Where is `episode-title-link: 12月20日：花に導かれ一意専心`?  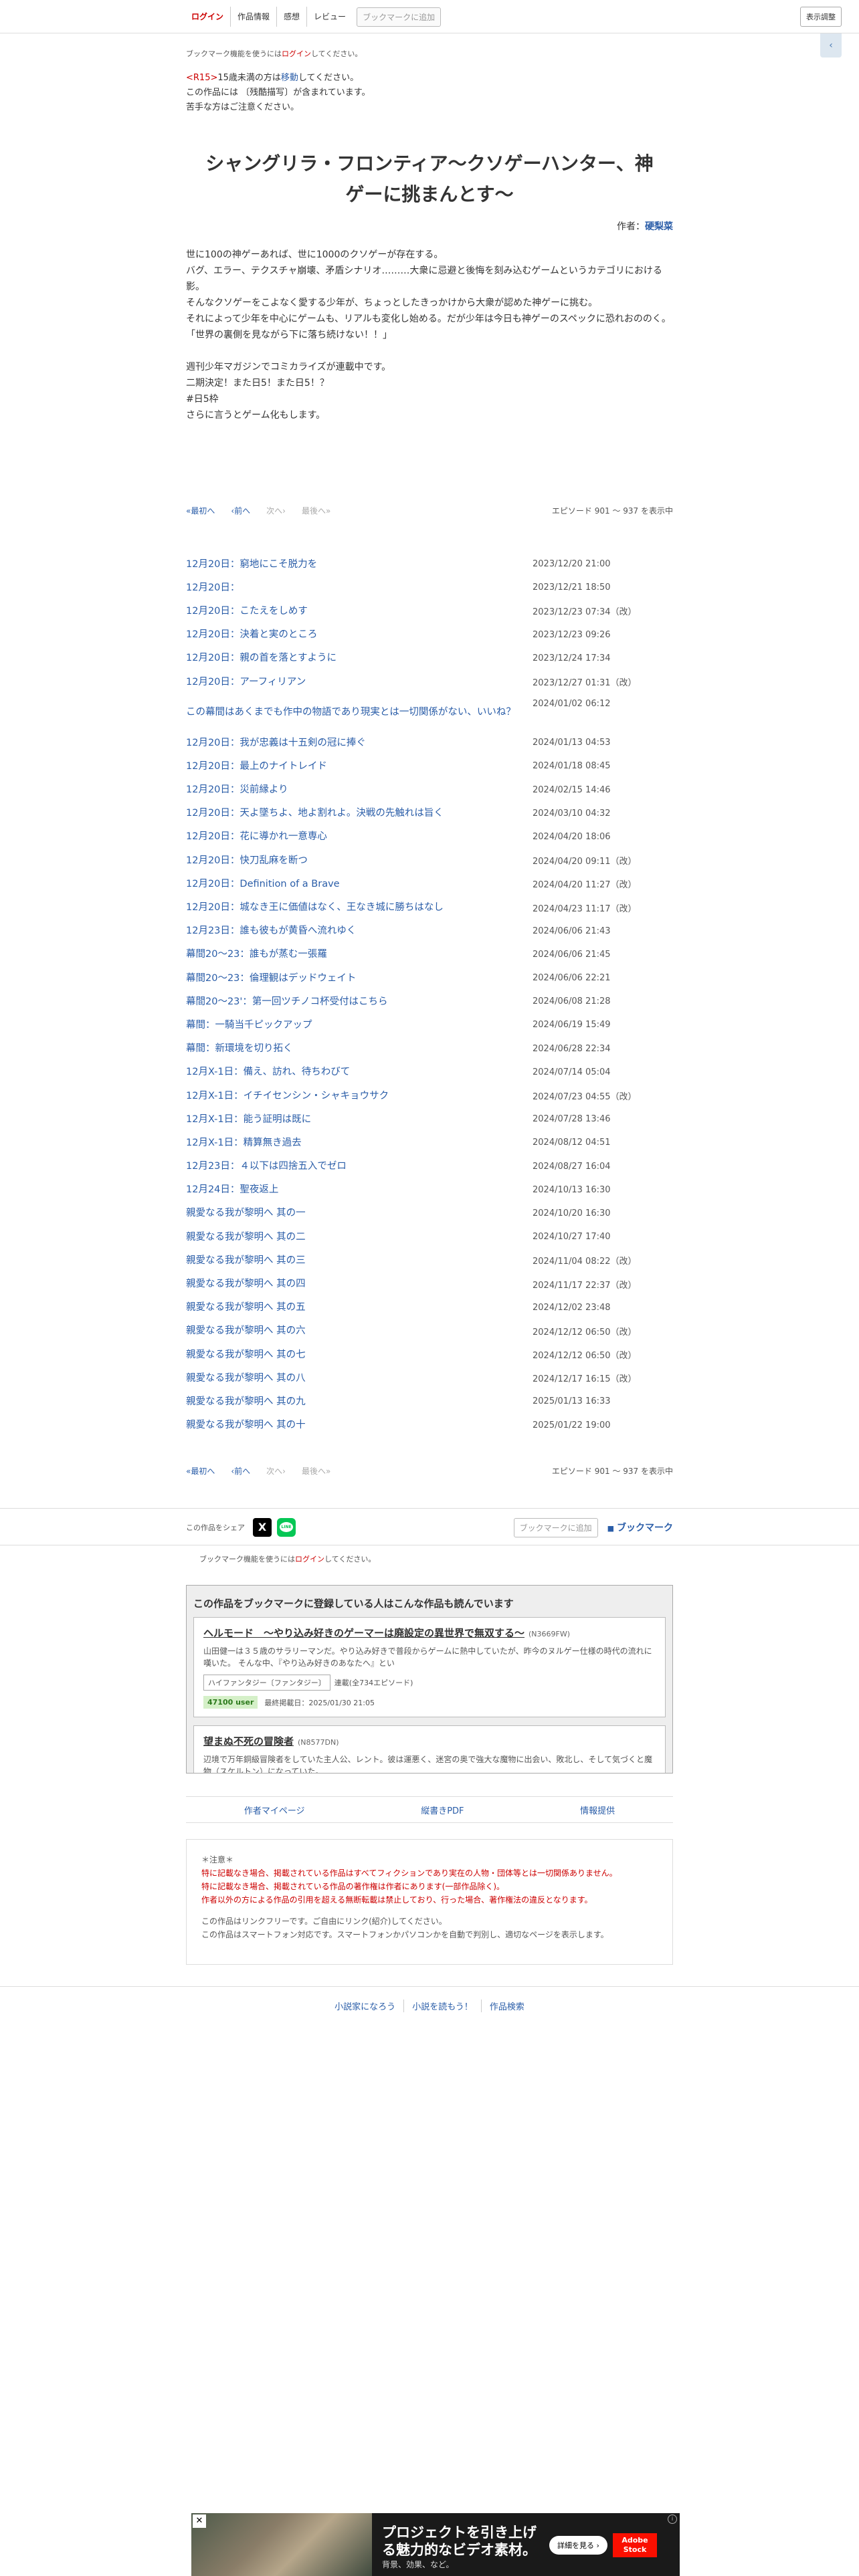 episode-title-link: 12月20日：花に導かれ一意専心 is located at coordinates (360, 836).